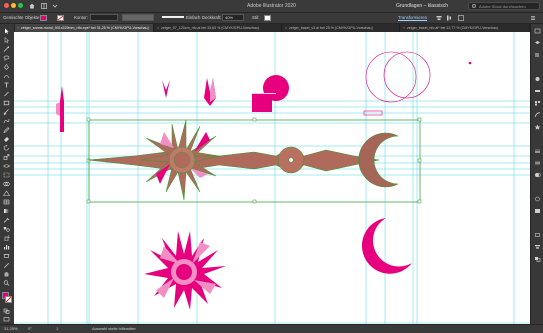 Image resolution: width=543 pixels, height=333 pixels. Describe the element at coordinates (11, 328) in the screenshot. I see `zoom-level: 31,25%` at that location.